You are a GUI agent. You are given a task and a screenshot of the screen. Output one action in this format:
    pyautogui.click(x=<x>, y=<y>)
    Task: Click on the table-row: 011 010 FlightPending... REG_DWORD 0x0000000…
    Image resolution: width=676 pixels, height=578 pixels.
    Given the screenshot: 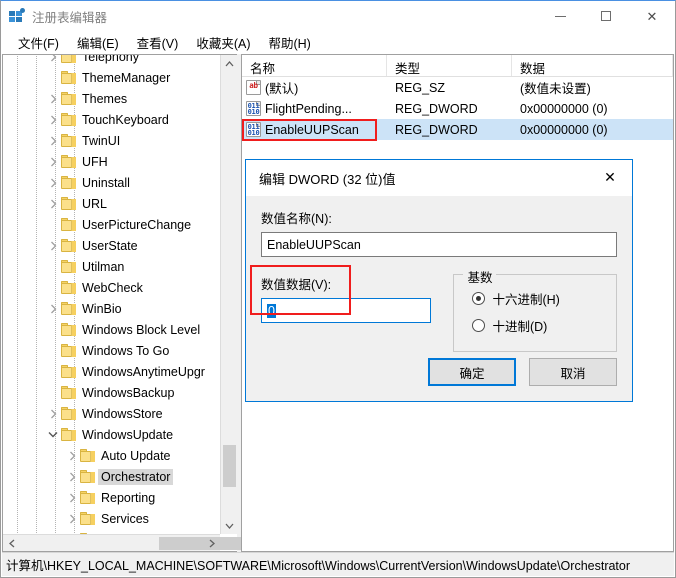 What is the action you would take?
    pyautogui.click(x=457, y=108)
    